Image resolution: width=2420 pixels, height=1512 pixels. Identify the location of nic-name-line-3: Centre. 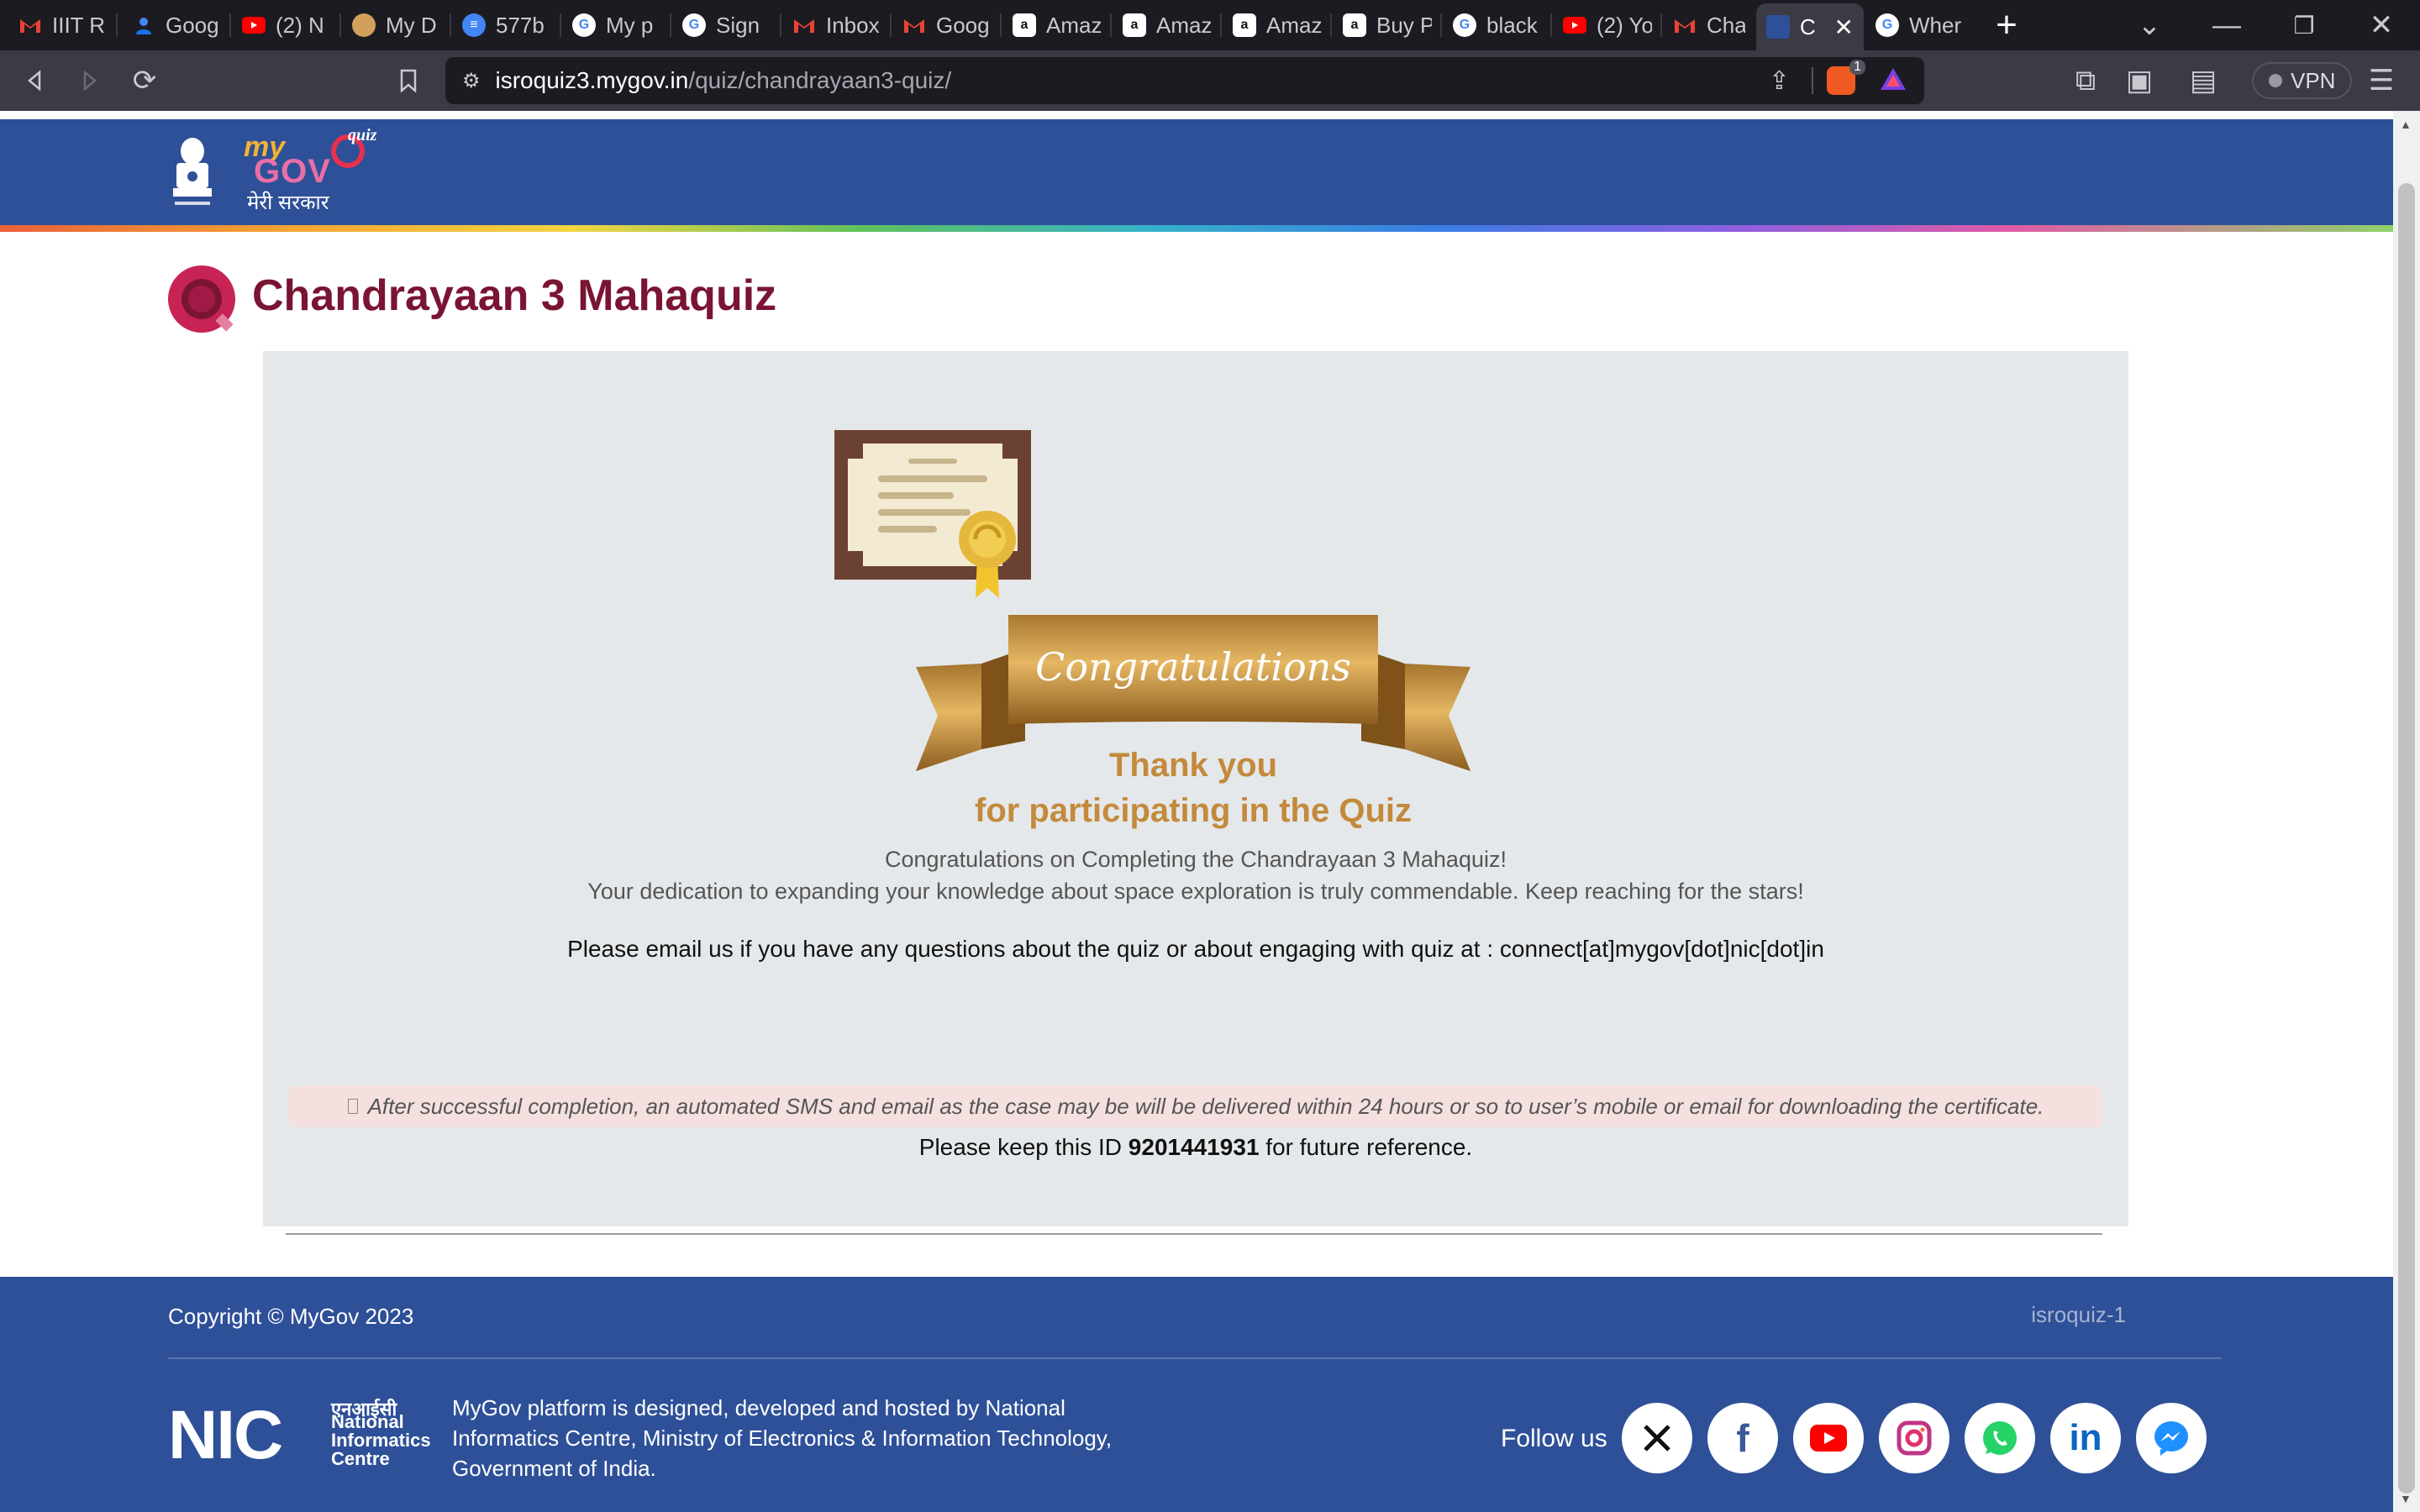
(360, 1458).